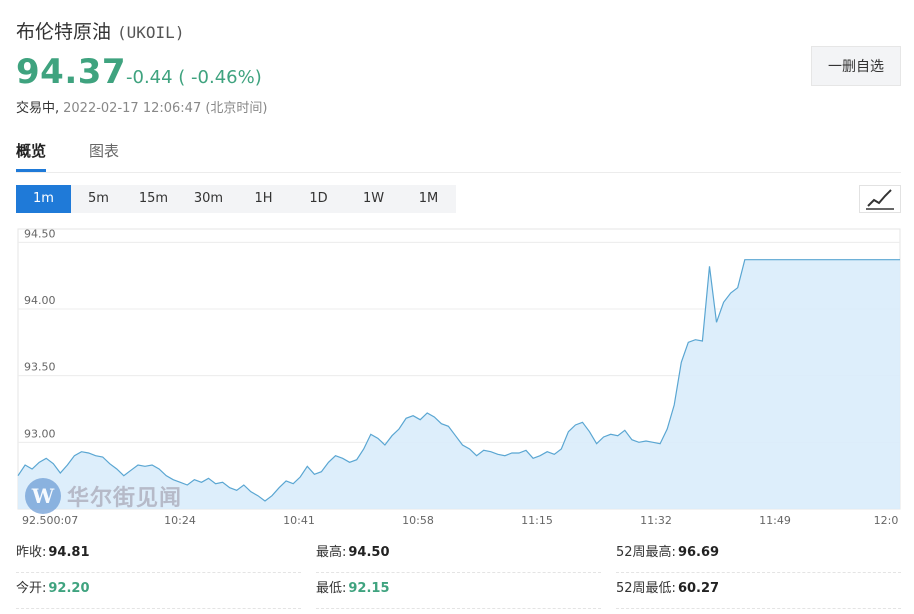 The width and height of the screenshot is (914, 614). What do you see at coordinates (40, 433) in the screenshot?
I see `y-tick-label: 93.00` at bounding box center [40, 433].